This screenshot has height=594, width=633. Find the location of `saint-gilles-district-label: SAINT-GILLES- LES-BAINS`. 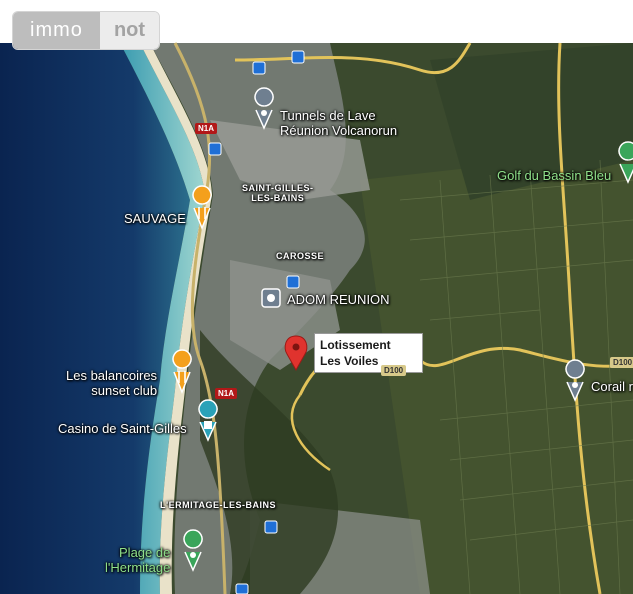

saint-gilles-district-label: SAINT-GILLES- LES-BAINS is located at coordinates (278, 193).